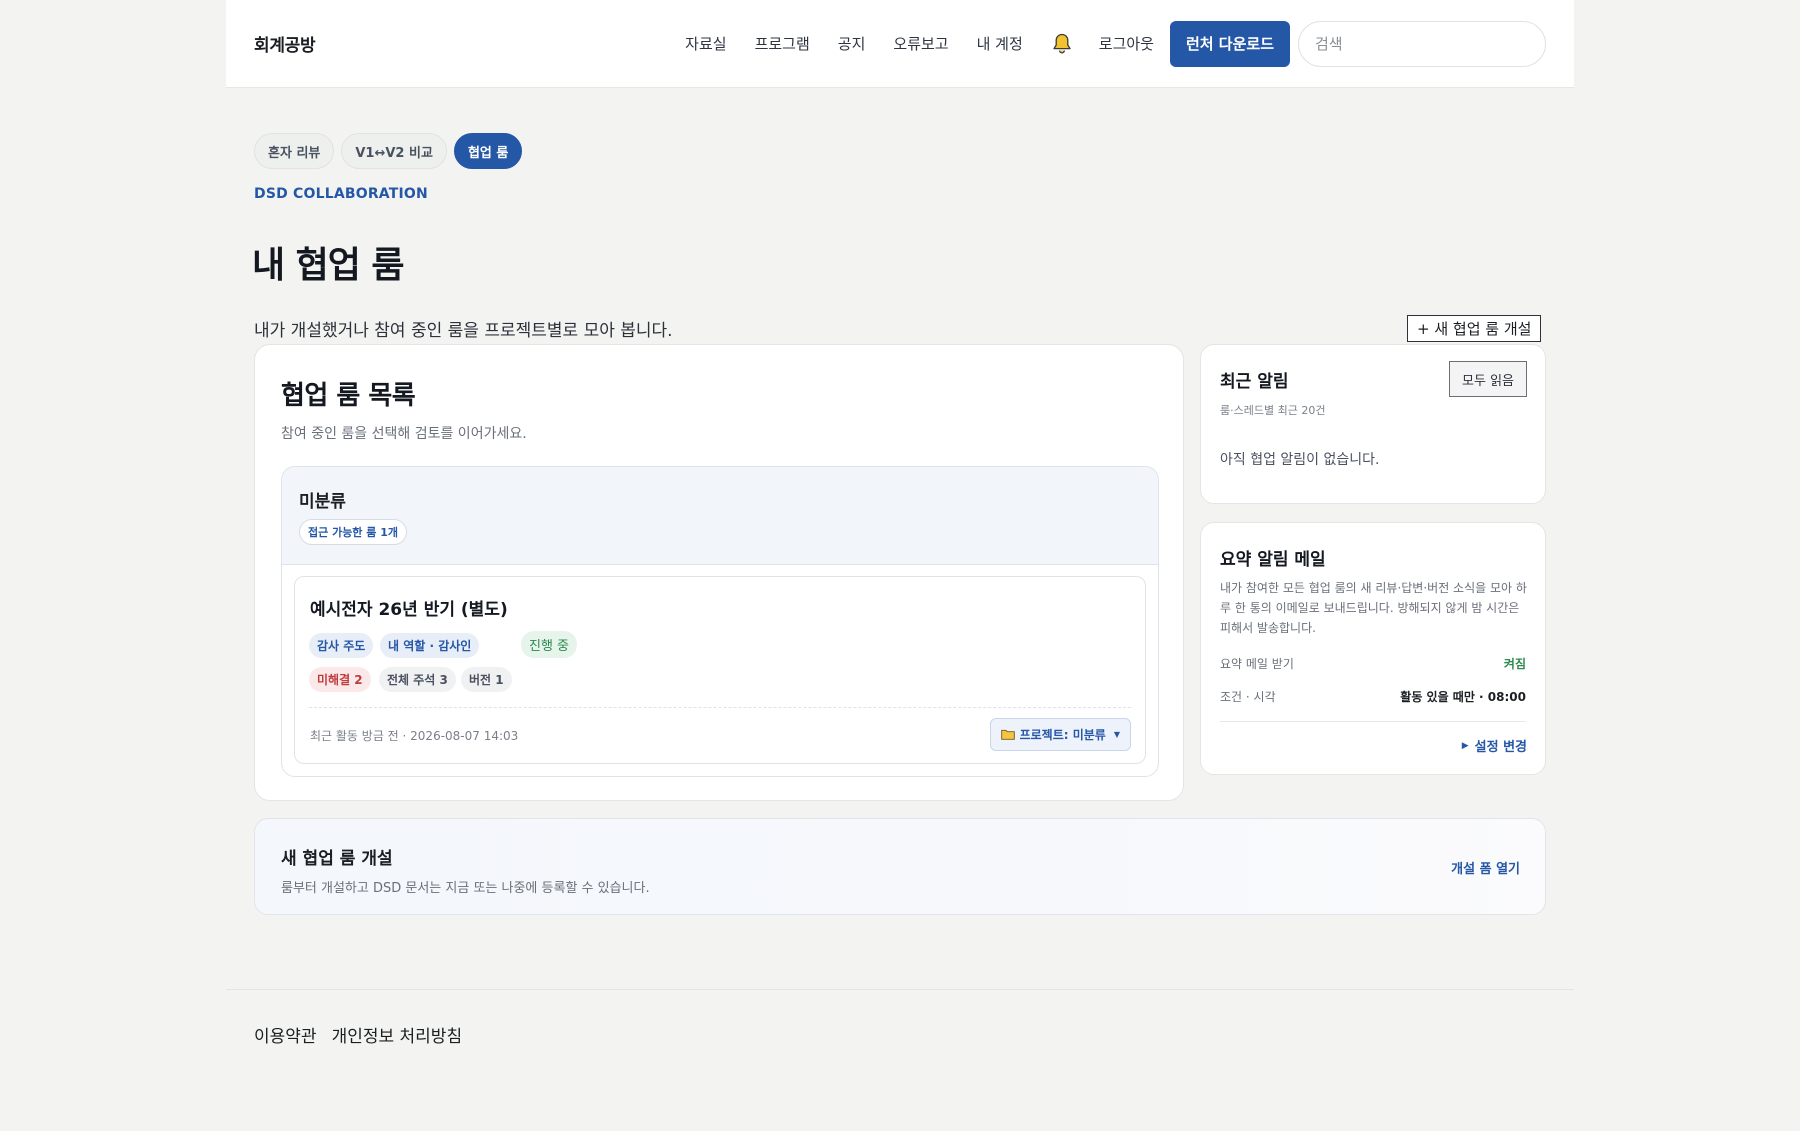 The width and height of the screenshot is (1800, 1131). I want to click on nav-programs: 프로그램, so click(782, 43).